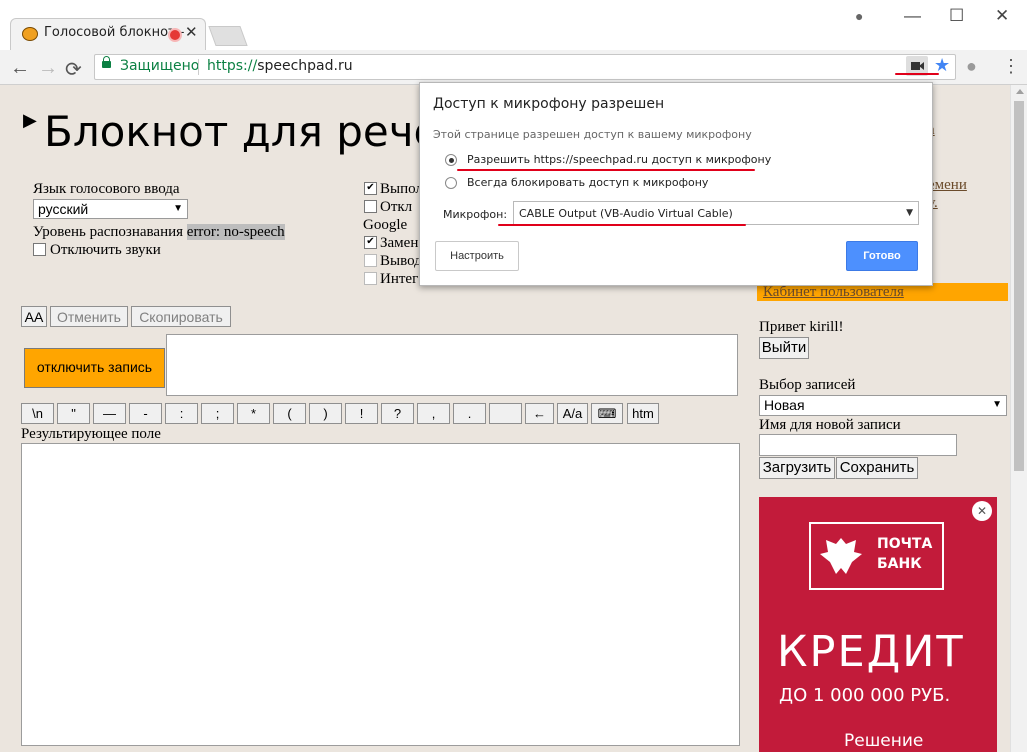  What do you see at coordinates (48, 68) in the screenshot?
I see `forward-button: →` at bounding box center [48, 68].